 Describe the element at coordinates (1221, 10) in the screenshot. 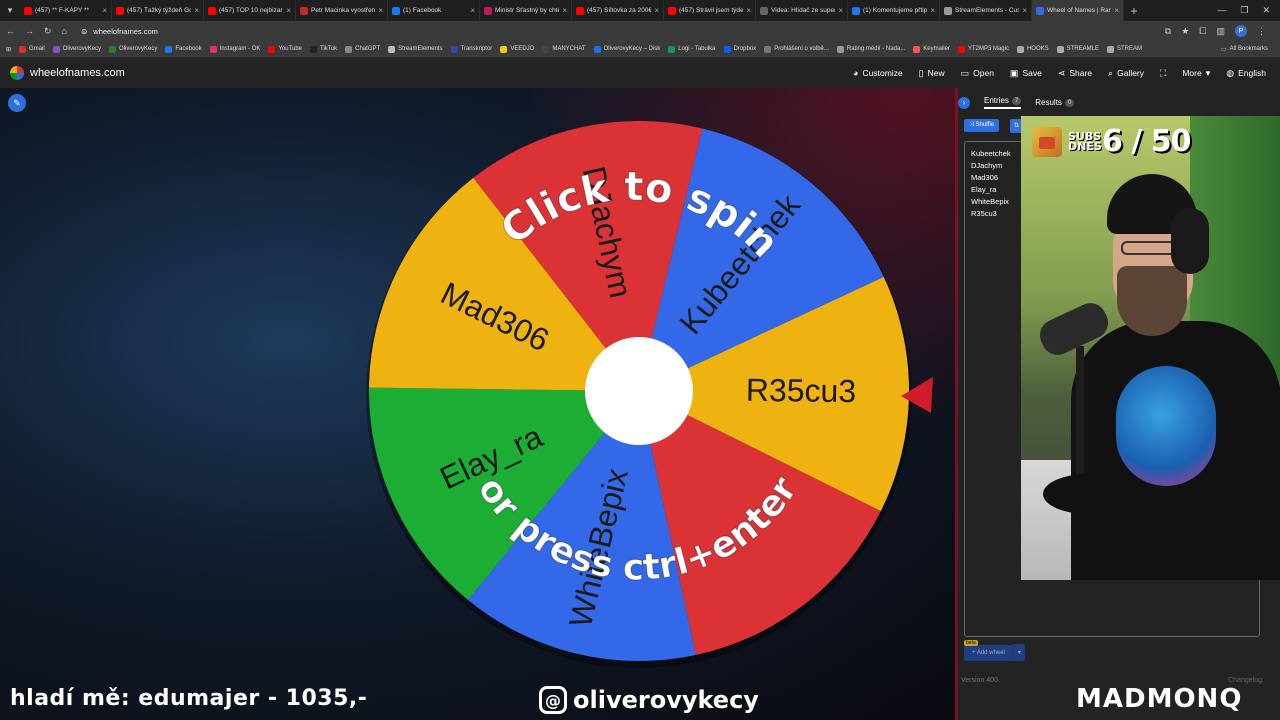

I see `minimize-icon: —` at that location.